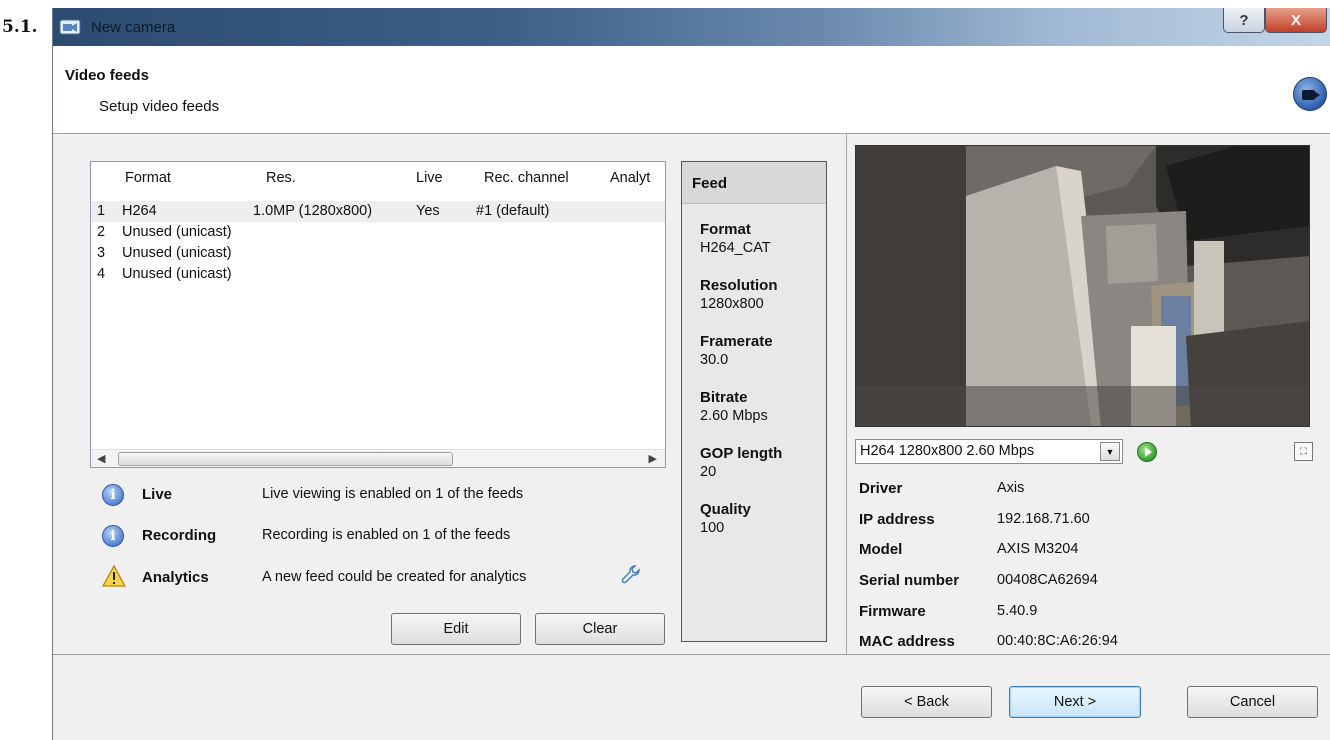 This screenshot has height=740, width=1330. What do you see at coordinates (378, 232) in the screenshot?
I see `table-row: 2 Unused (unicast)` at bounding box center [378, 232].